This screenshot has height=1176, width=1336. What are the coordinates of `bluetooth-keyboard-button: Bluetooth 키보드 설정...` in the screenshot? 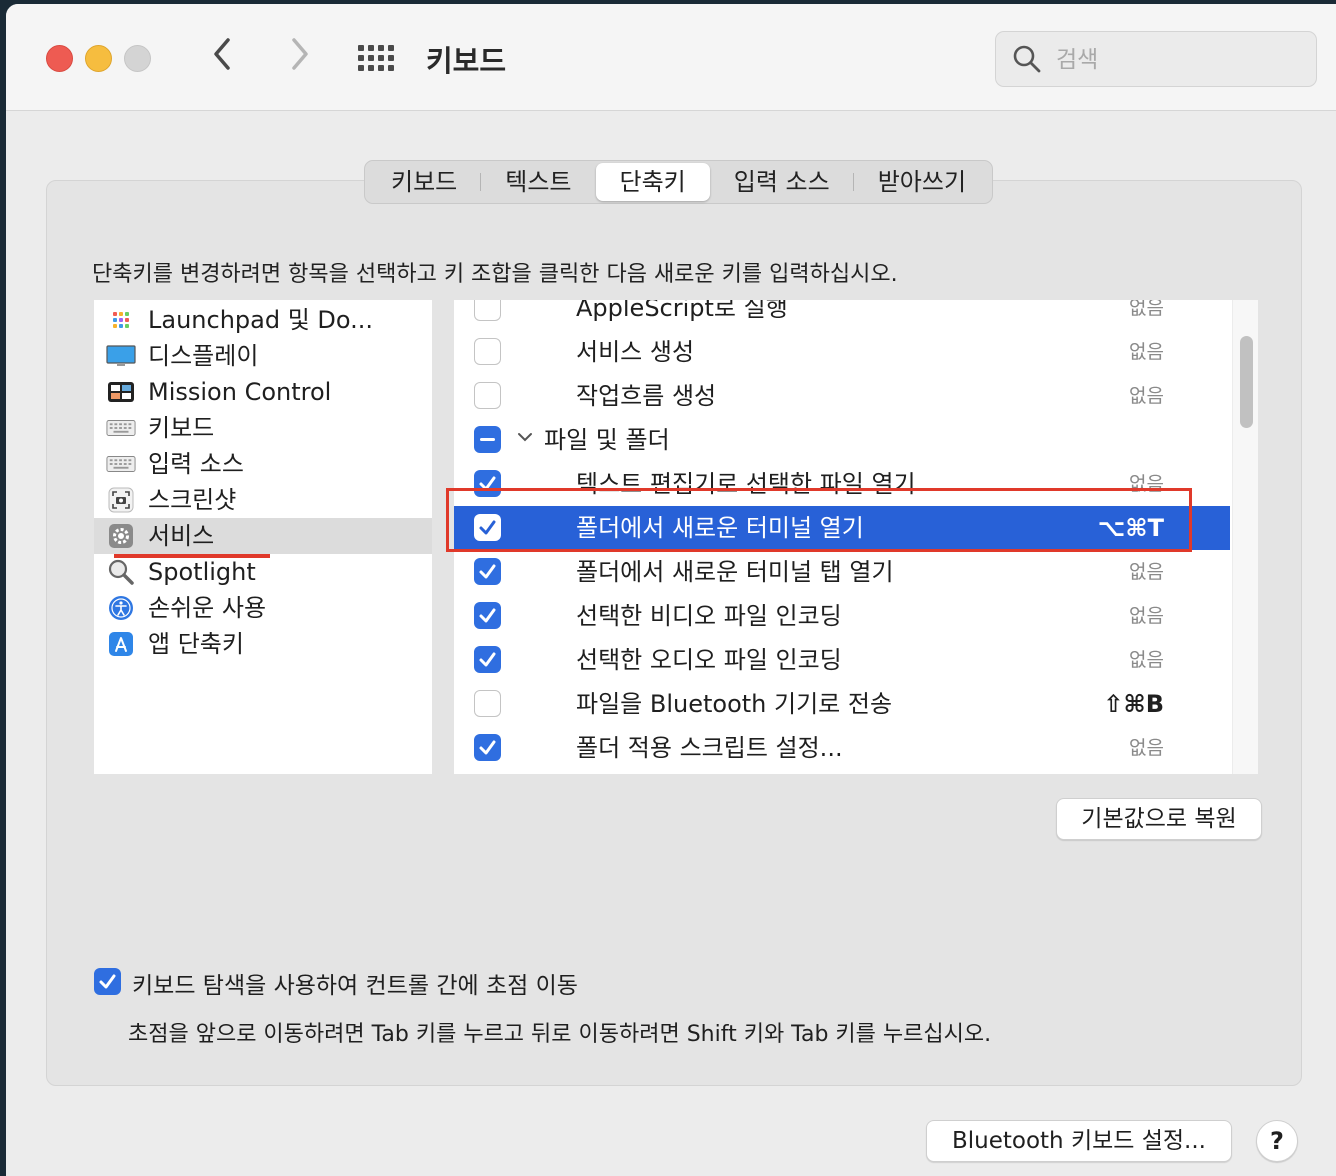 It's located at (1079, 1141).